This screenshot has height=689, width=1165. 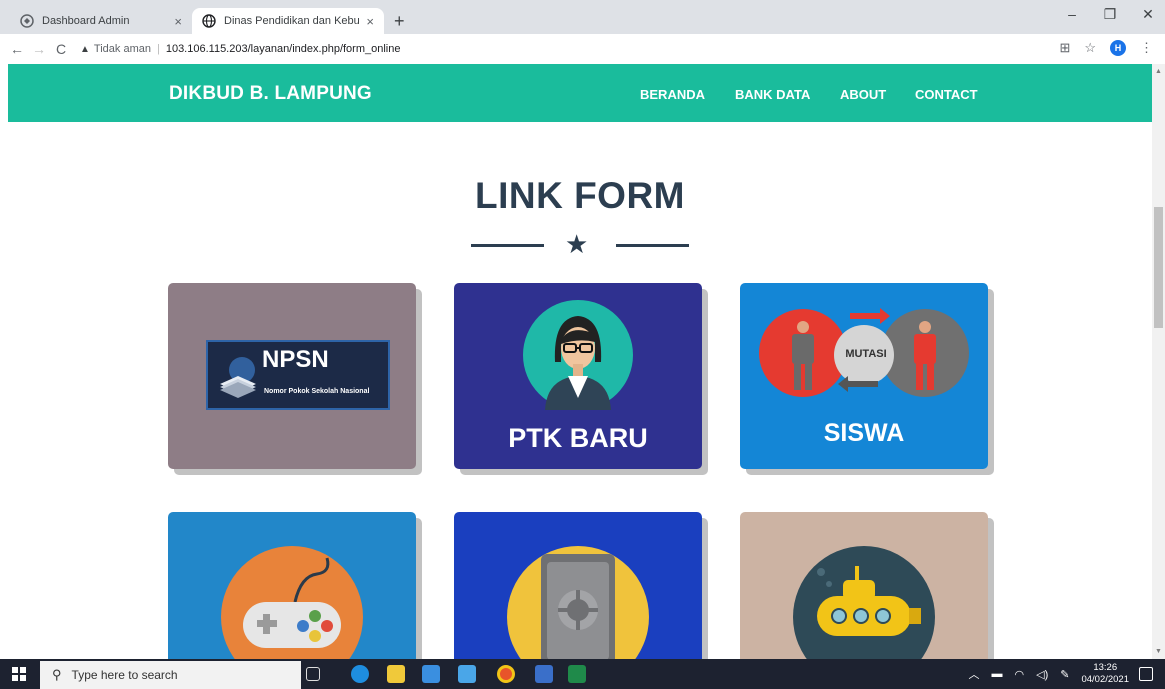 I want to click on pen-icon: ✎, so click(x=1064, y=674).